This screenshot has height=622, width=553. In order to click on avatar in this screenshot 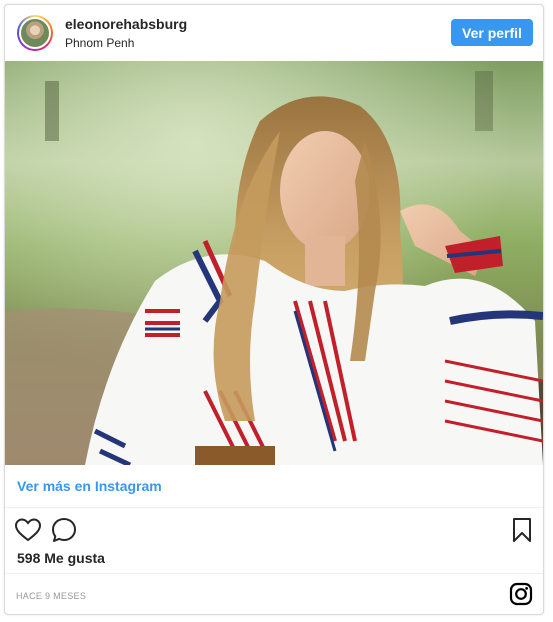, I will do `click(35, 33)`.